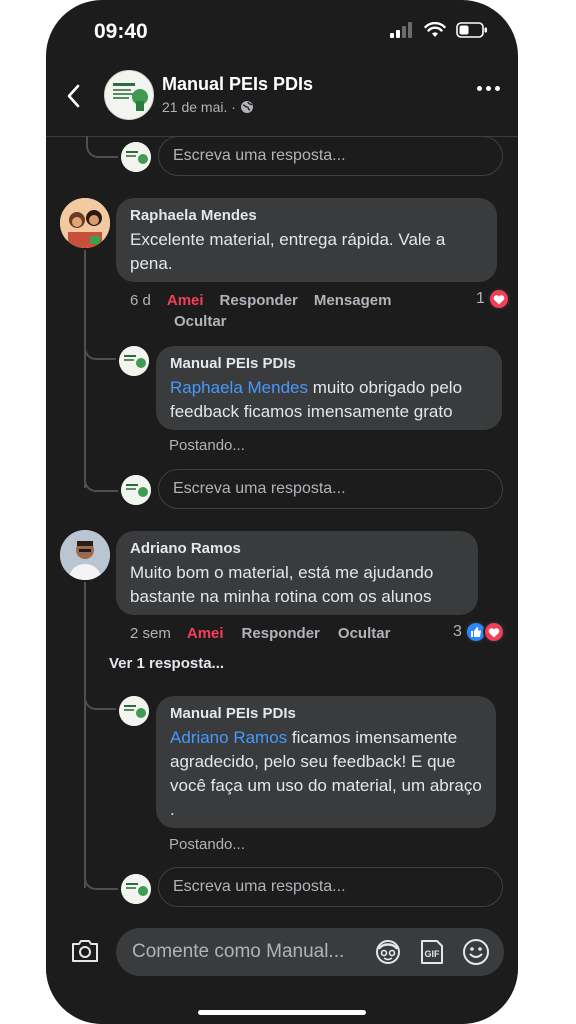 The height and width of the screenshot is (1024, 576). Describe the element at coordinates (150, 633) in the screenshot. I see `comment-time: 2 sem` at that location.